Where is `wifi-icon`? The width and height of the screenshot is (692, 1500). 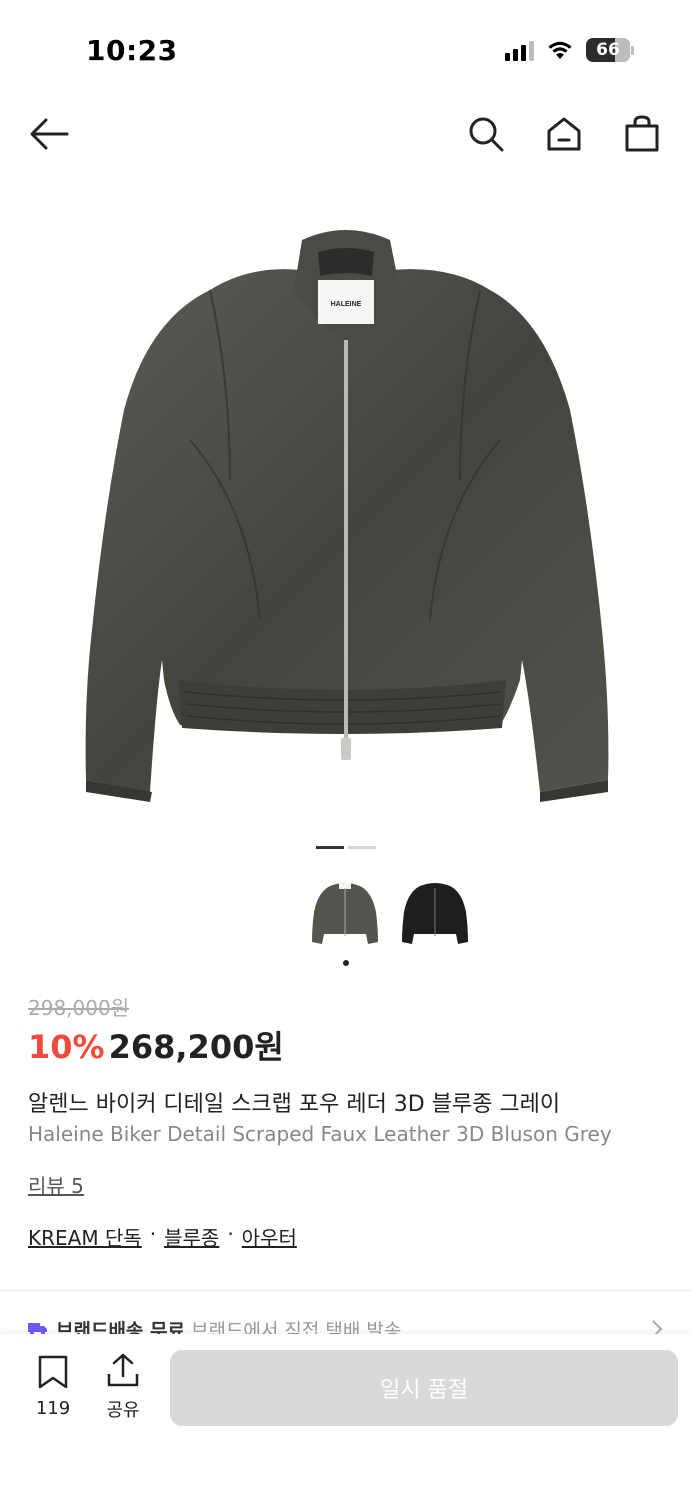
wifi-icon is located at coordinates (560, 50).